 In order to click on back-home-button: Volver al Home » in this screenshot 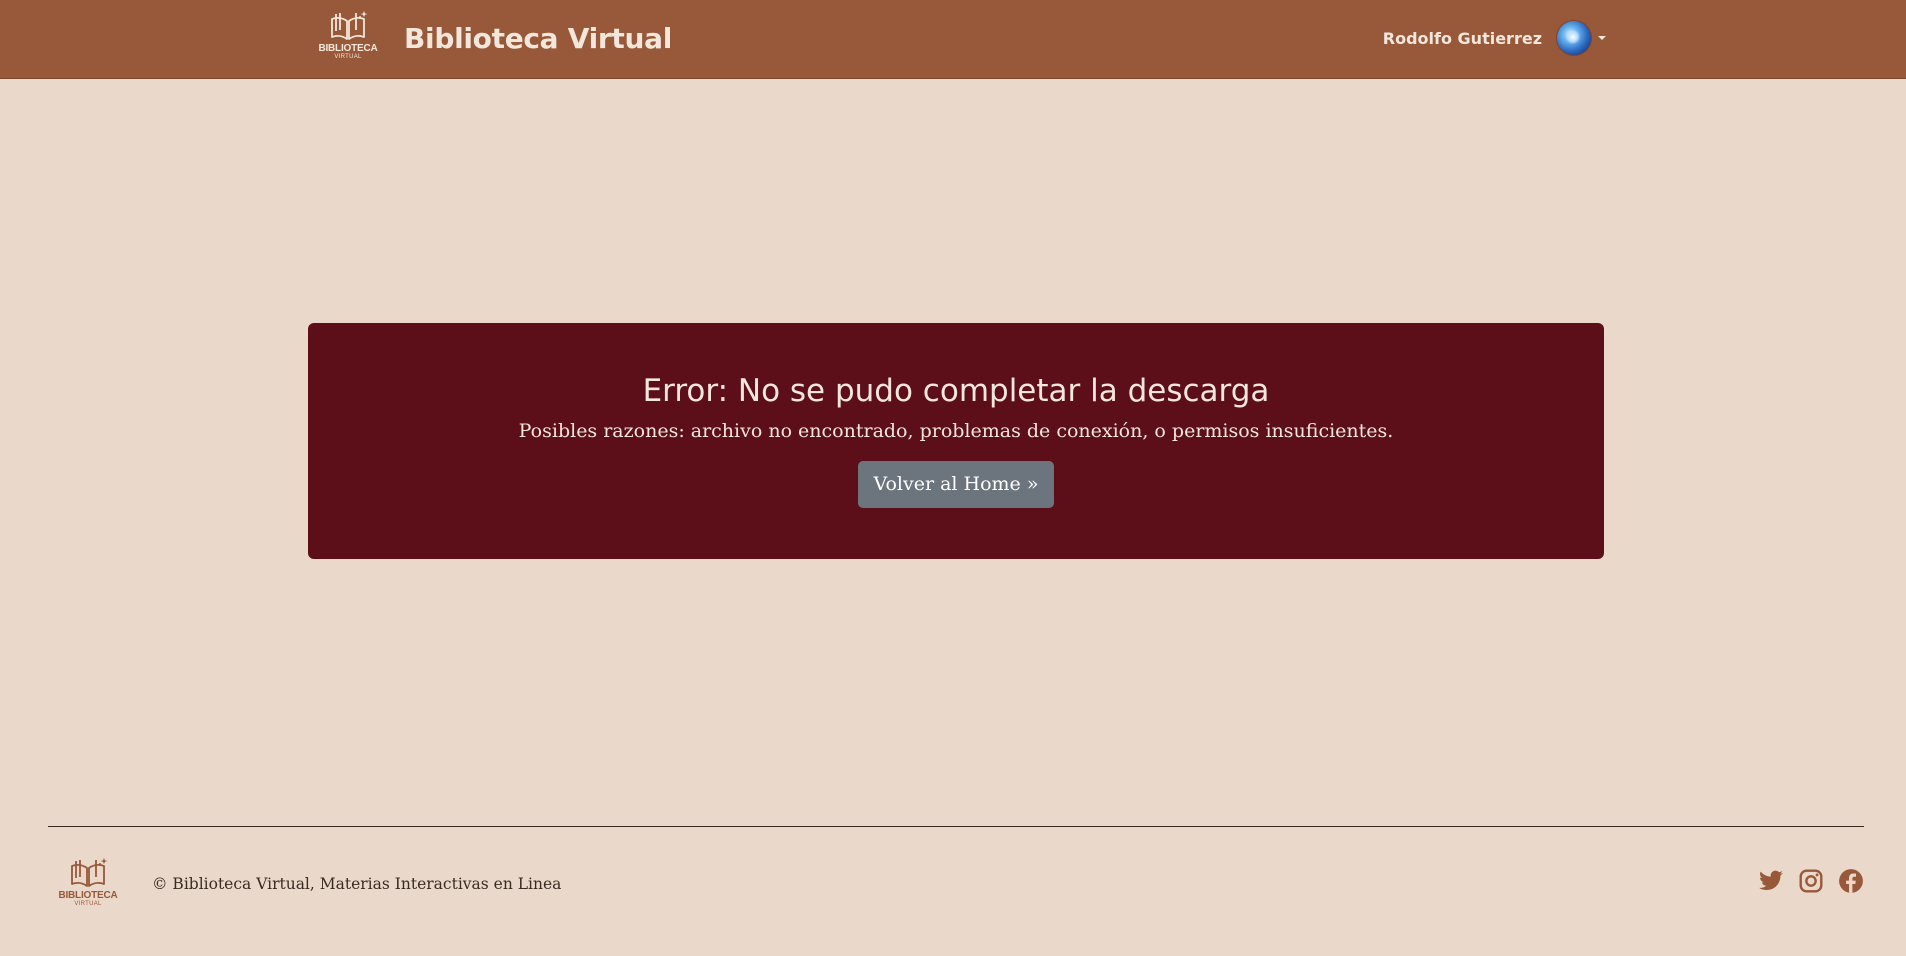, I will do `click(956, 484)`.